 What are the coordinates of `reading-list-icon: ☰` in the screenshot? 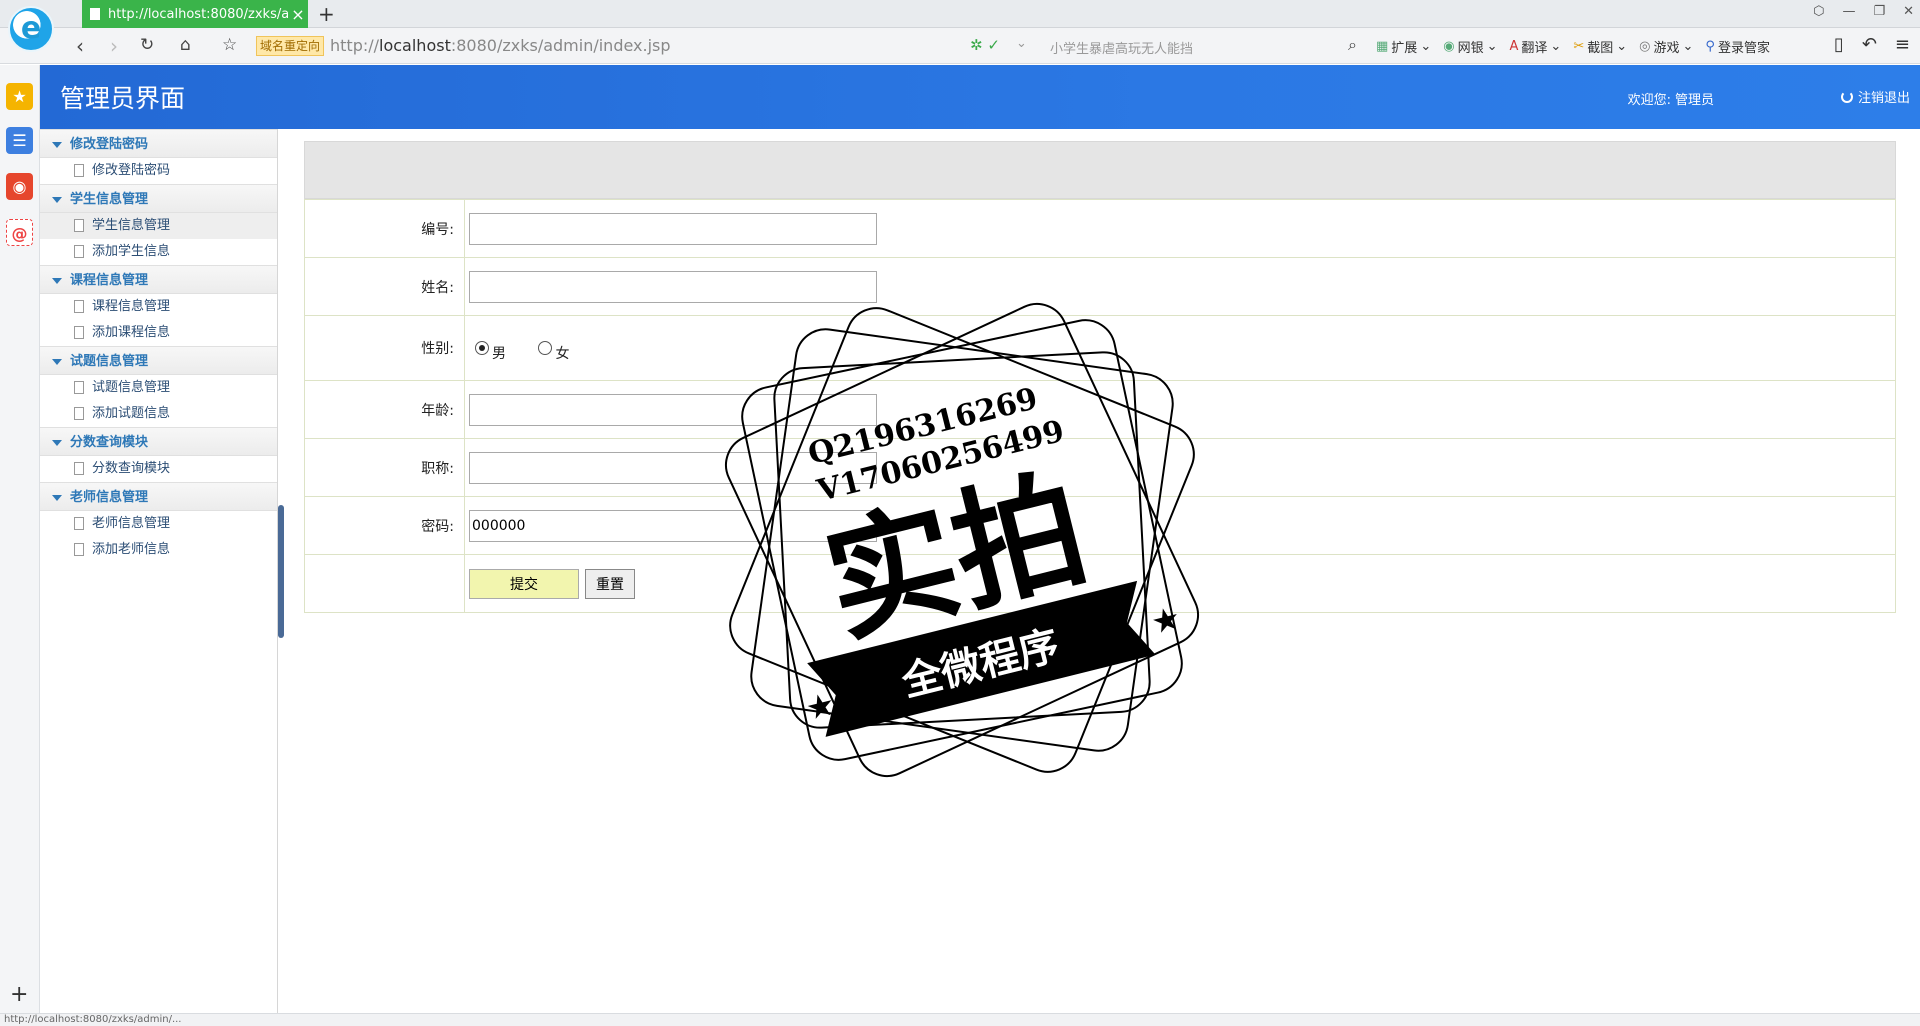 It's located at (19, 140).